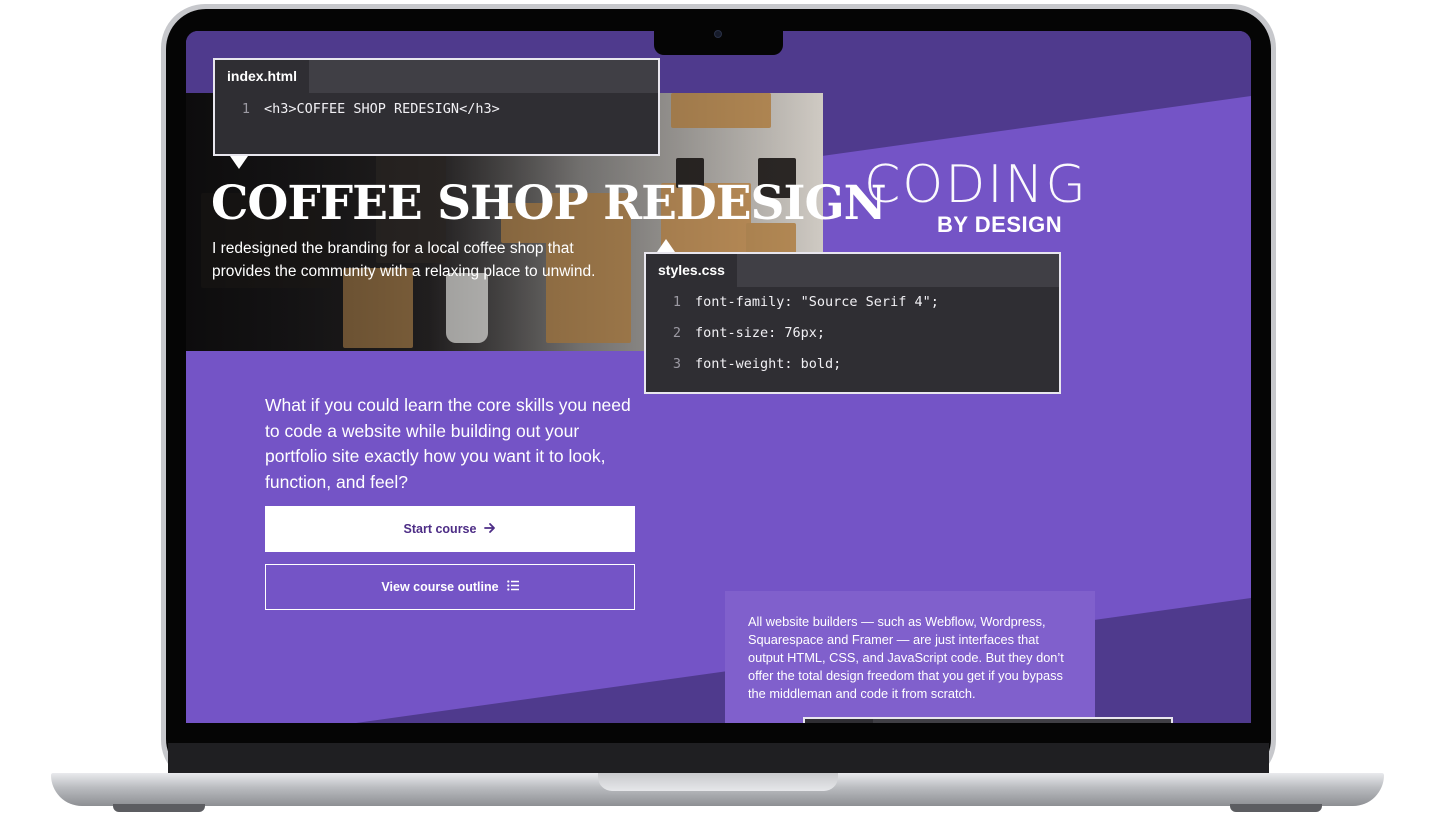 Image resolution: width=1435 pixels, height=818 pixels. I want to click on index-html-tabbar: index.html, so click(436, 76).